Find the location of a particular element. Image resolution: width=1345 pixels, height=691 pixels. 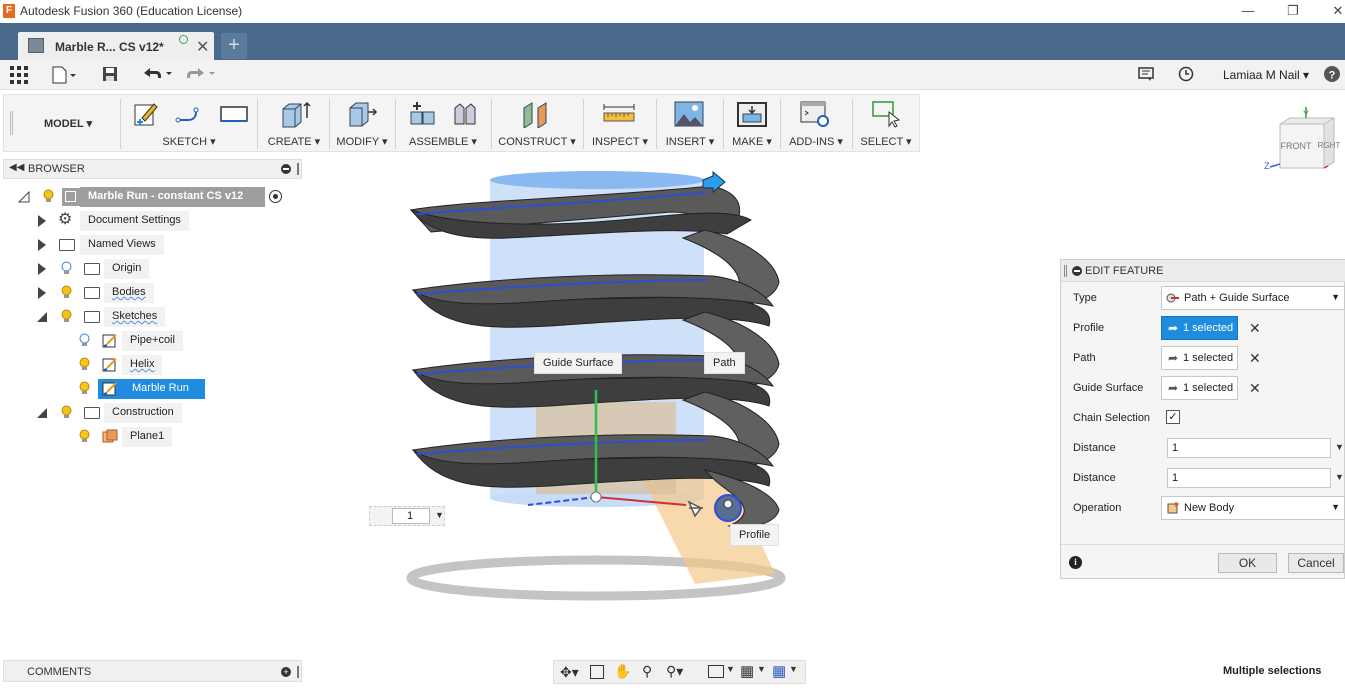

3d-print-icon is located at coordinates (752, 114).